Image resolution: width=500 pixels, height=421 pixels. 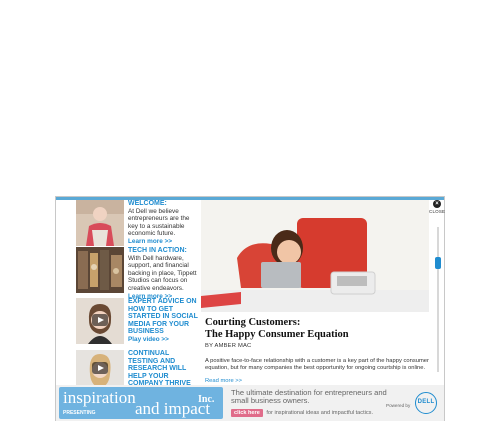 What do you see at coordinates (398, 405) in the screenshot?
I see `powered-by-label: Powered by` at bounding box center [398, 405].